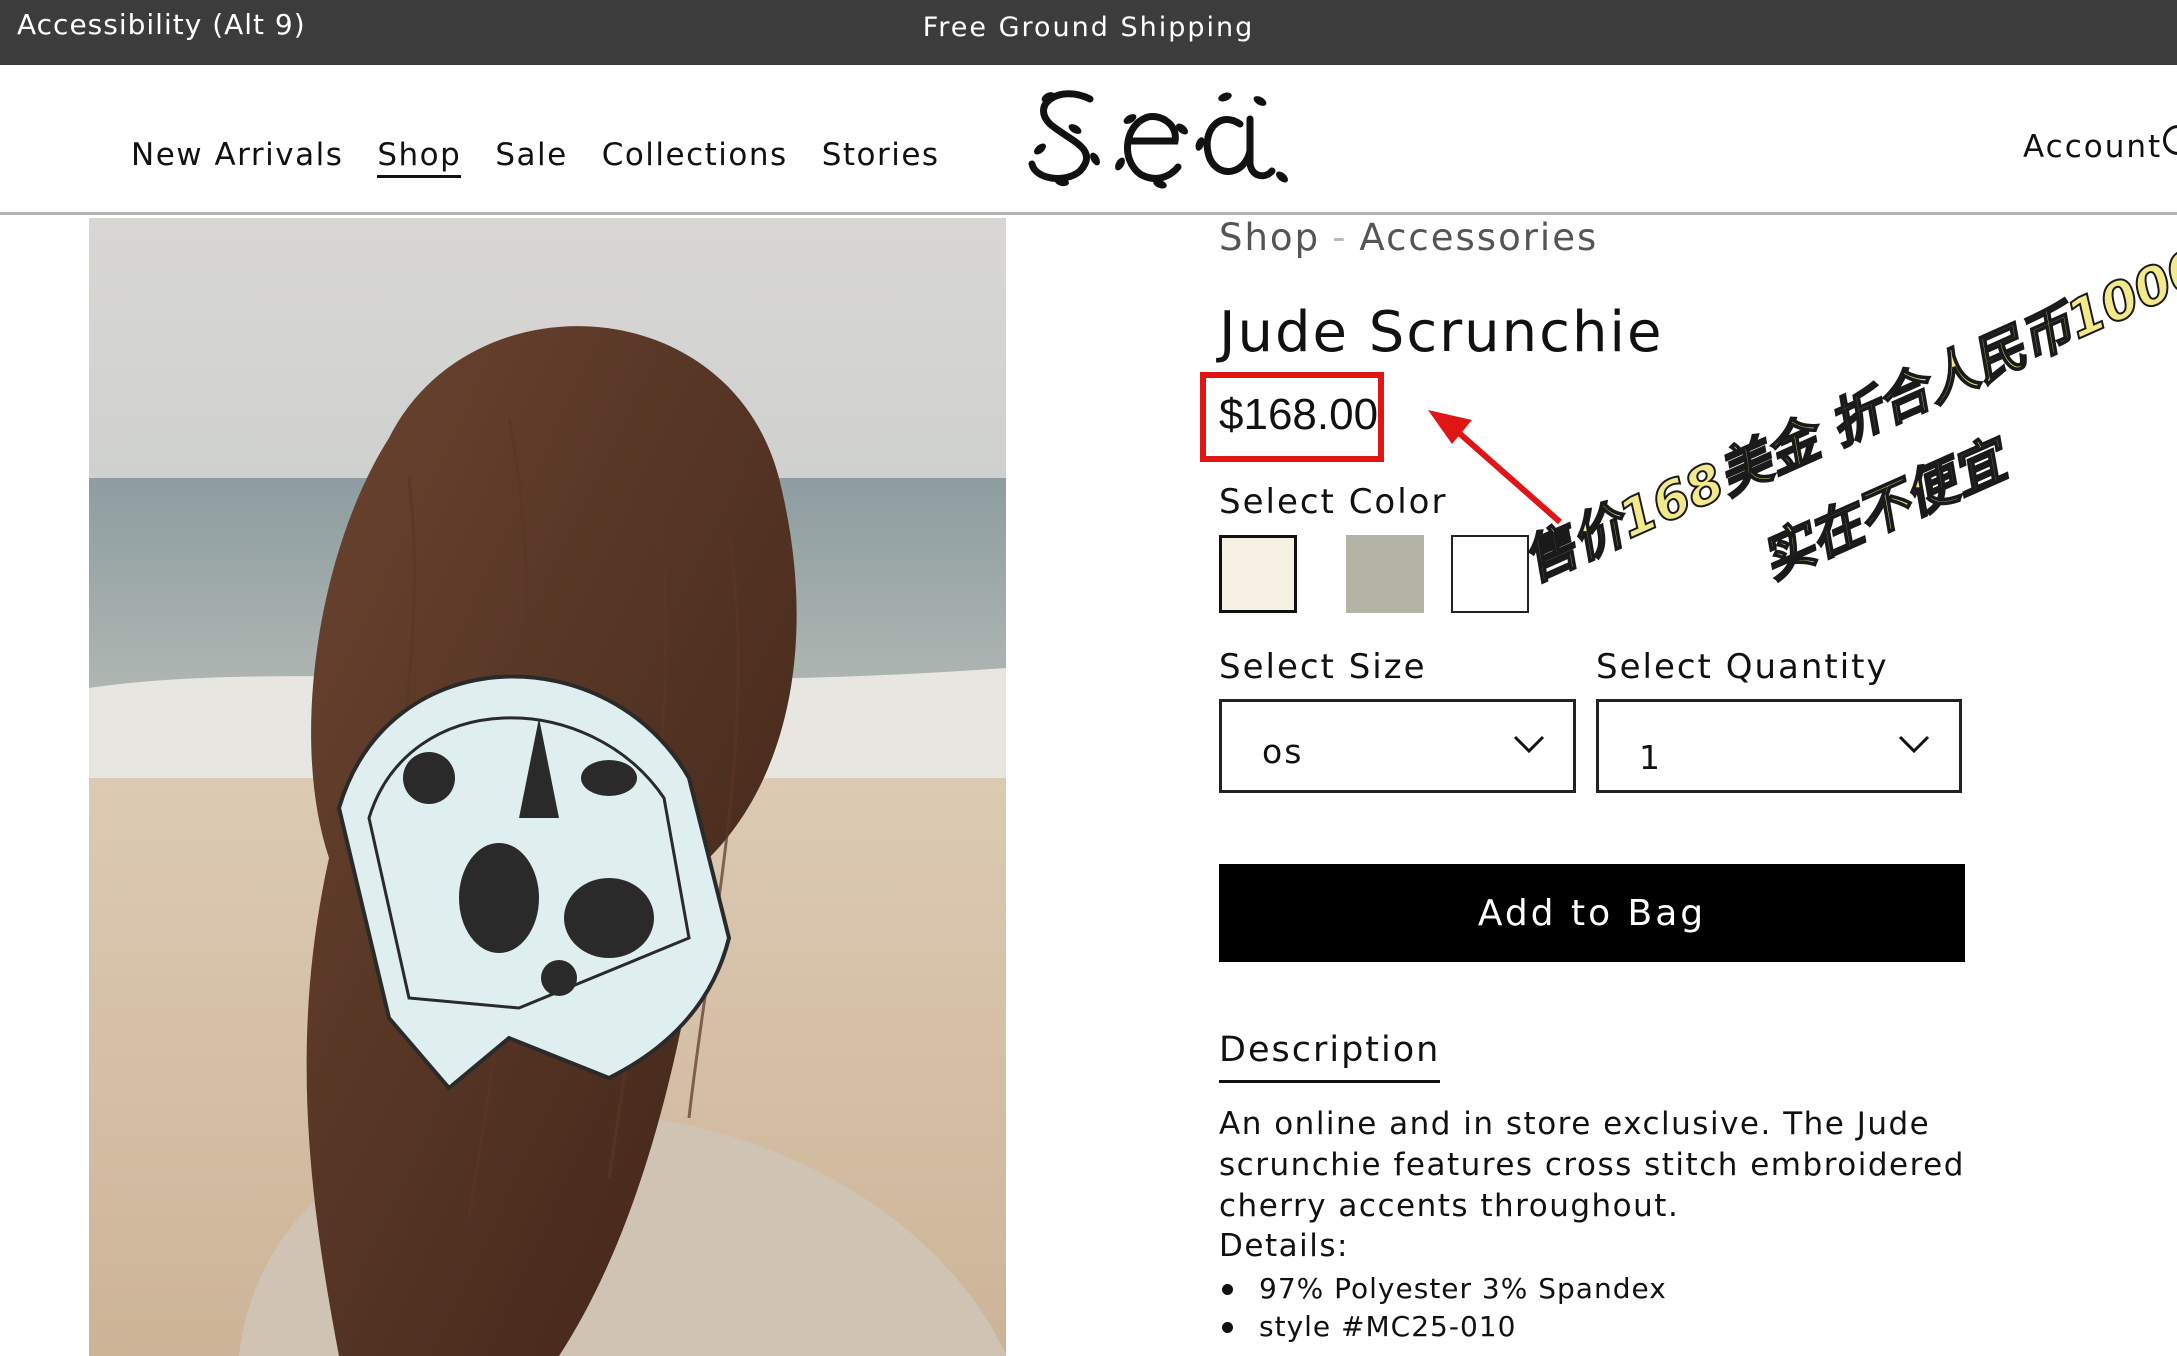  What do you see at coordinates (1443, 1327) in the screenshot?
I see `list-item: style #MC25-010` at bounding box center [1443, 1327].